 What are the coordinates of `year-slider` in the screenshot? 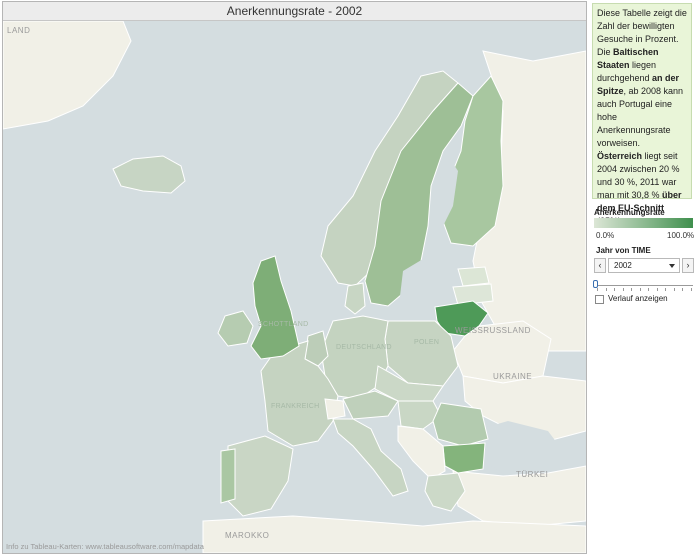 It's located at (643, 285).